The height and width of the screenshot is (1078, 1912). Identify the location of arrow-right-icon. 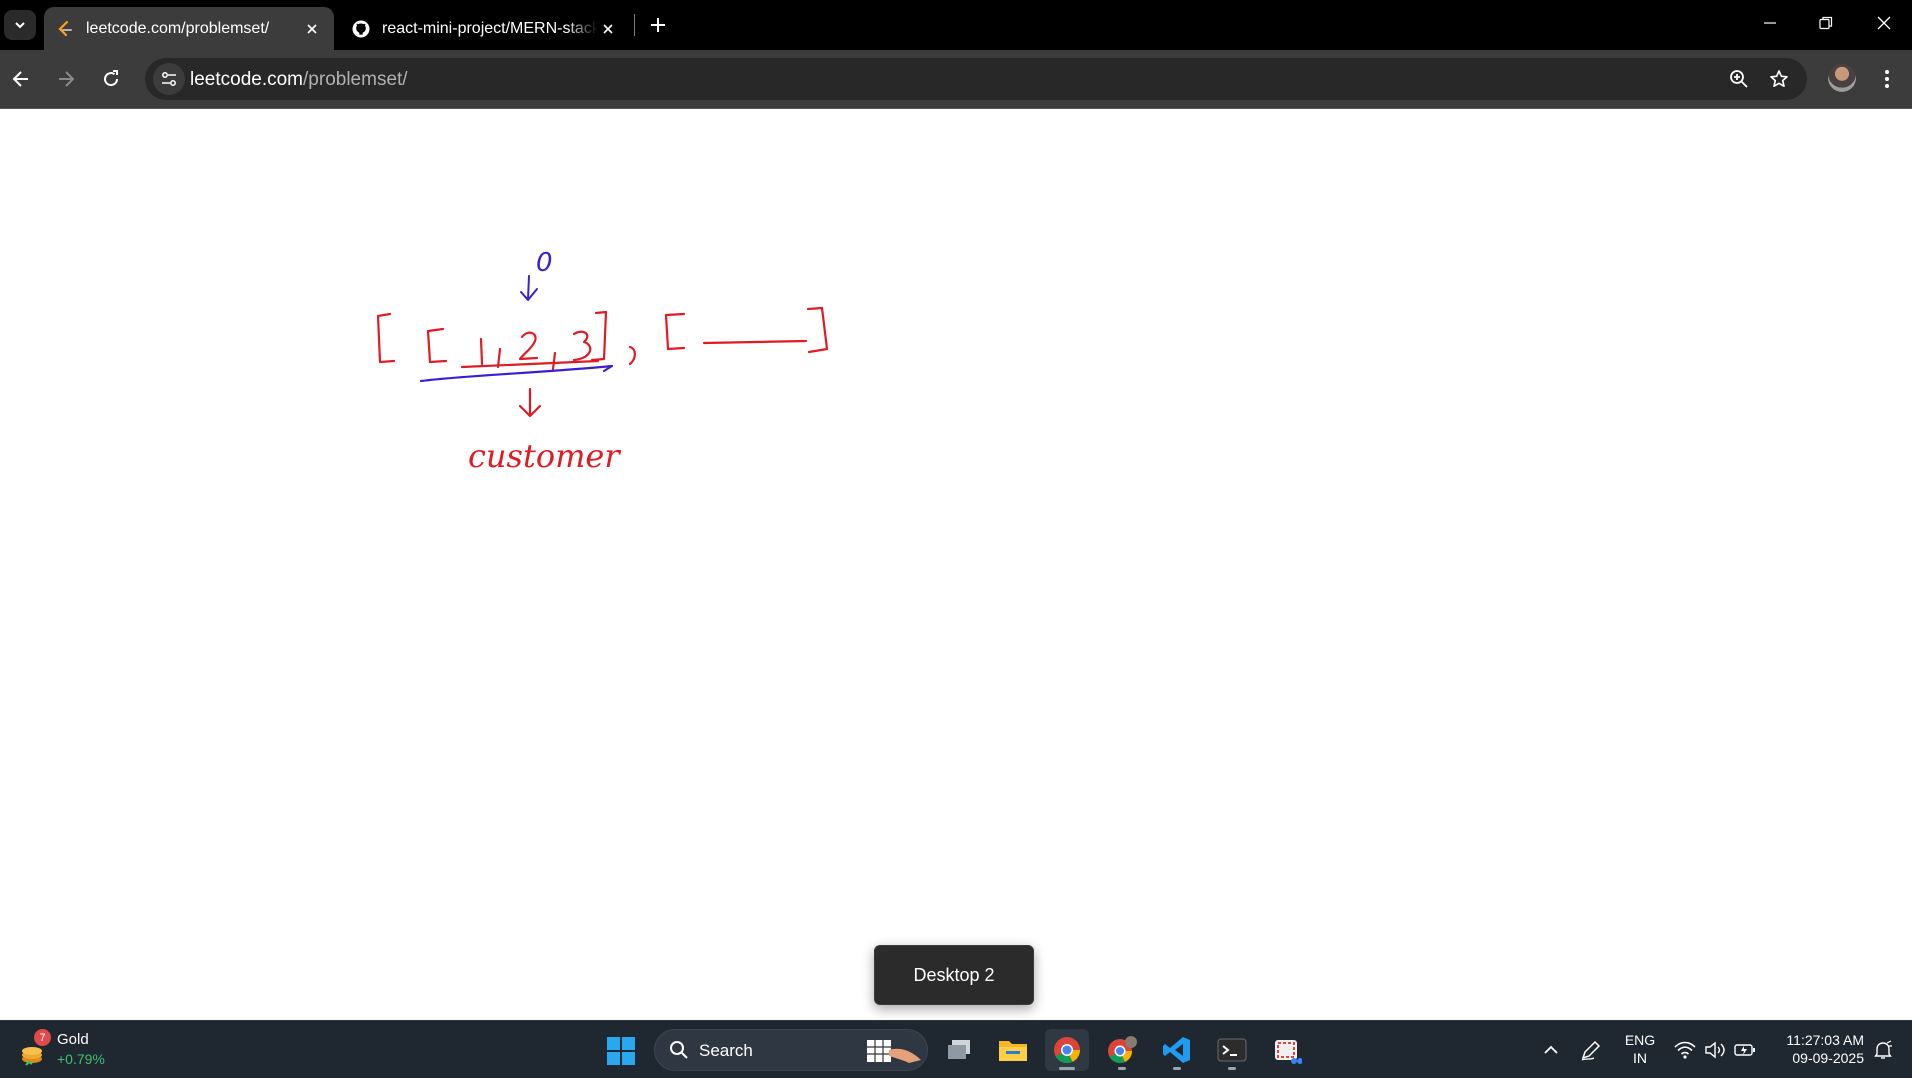
(67, 79).